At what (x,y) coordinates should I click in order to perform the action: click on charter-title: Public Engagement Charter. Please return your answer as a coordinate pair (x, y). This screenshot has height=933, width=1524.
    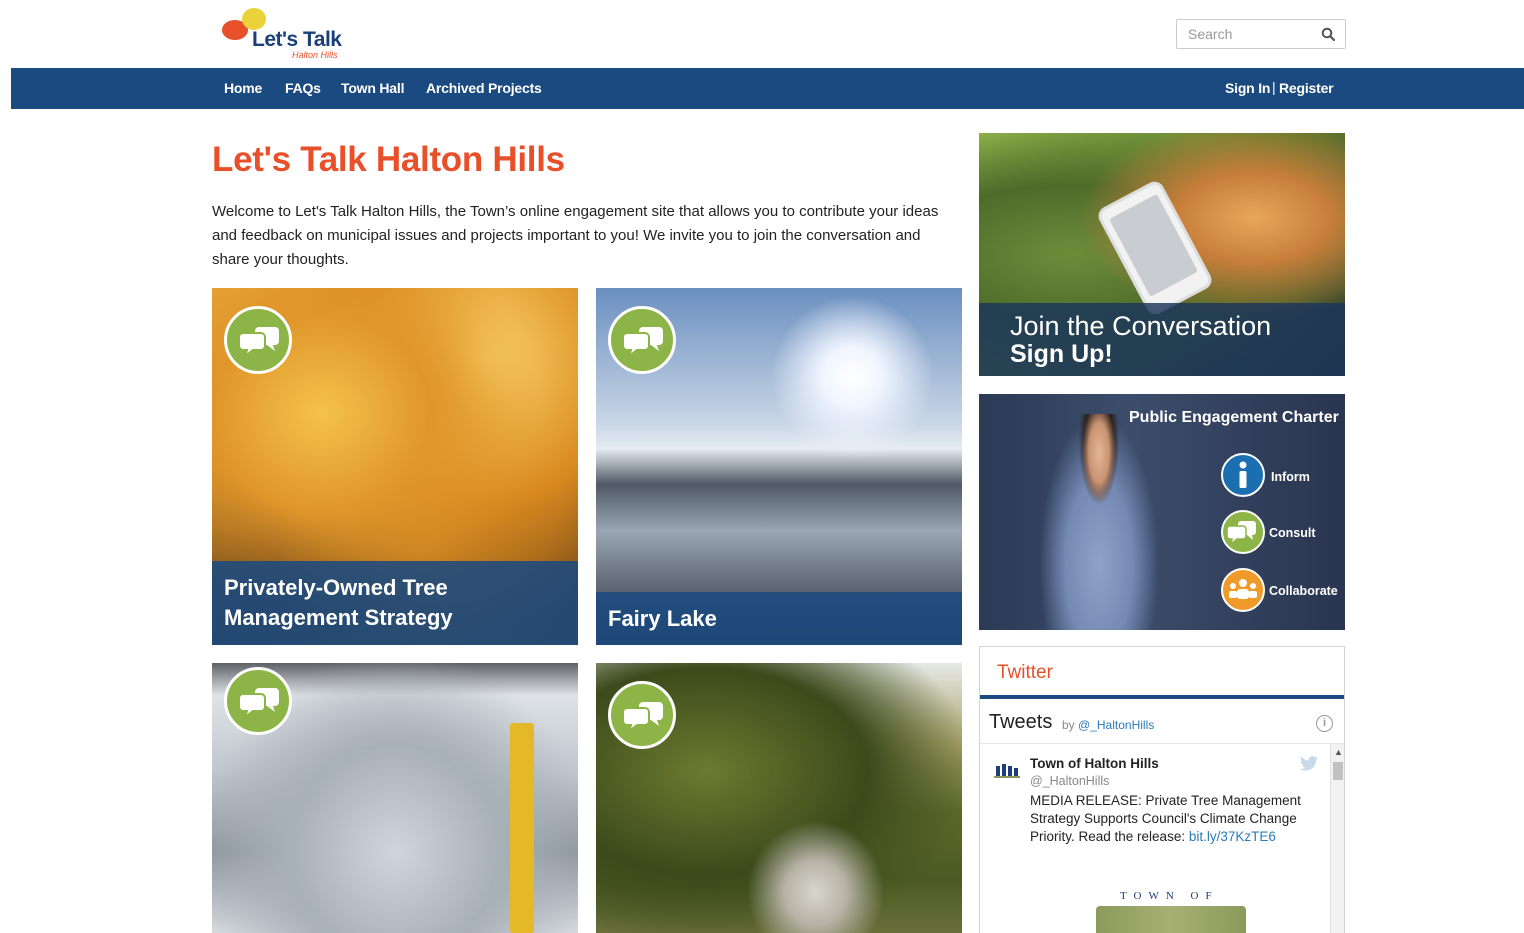
    Looking at the image, I should click on (1234, 417).